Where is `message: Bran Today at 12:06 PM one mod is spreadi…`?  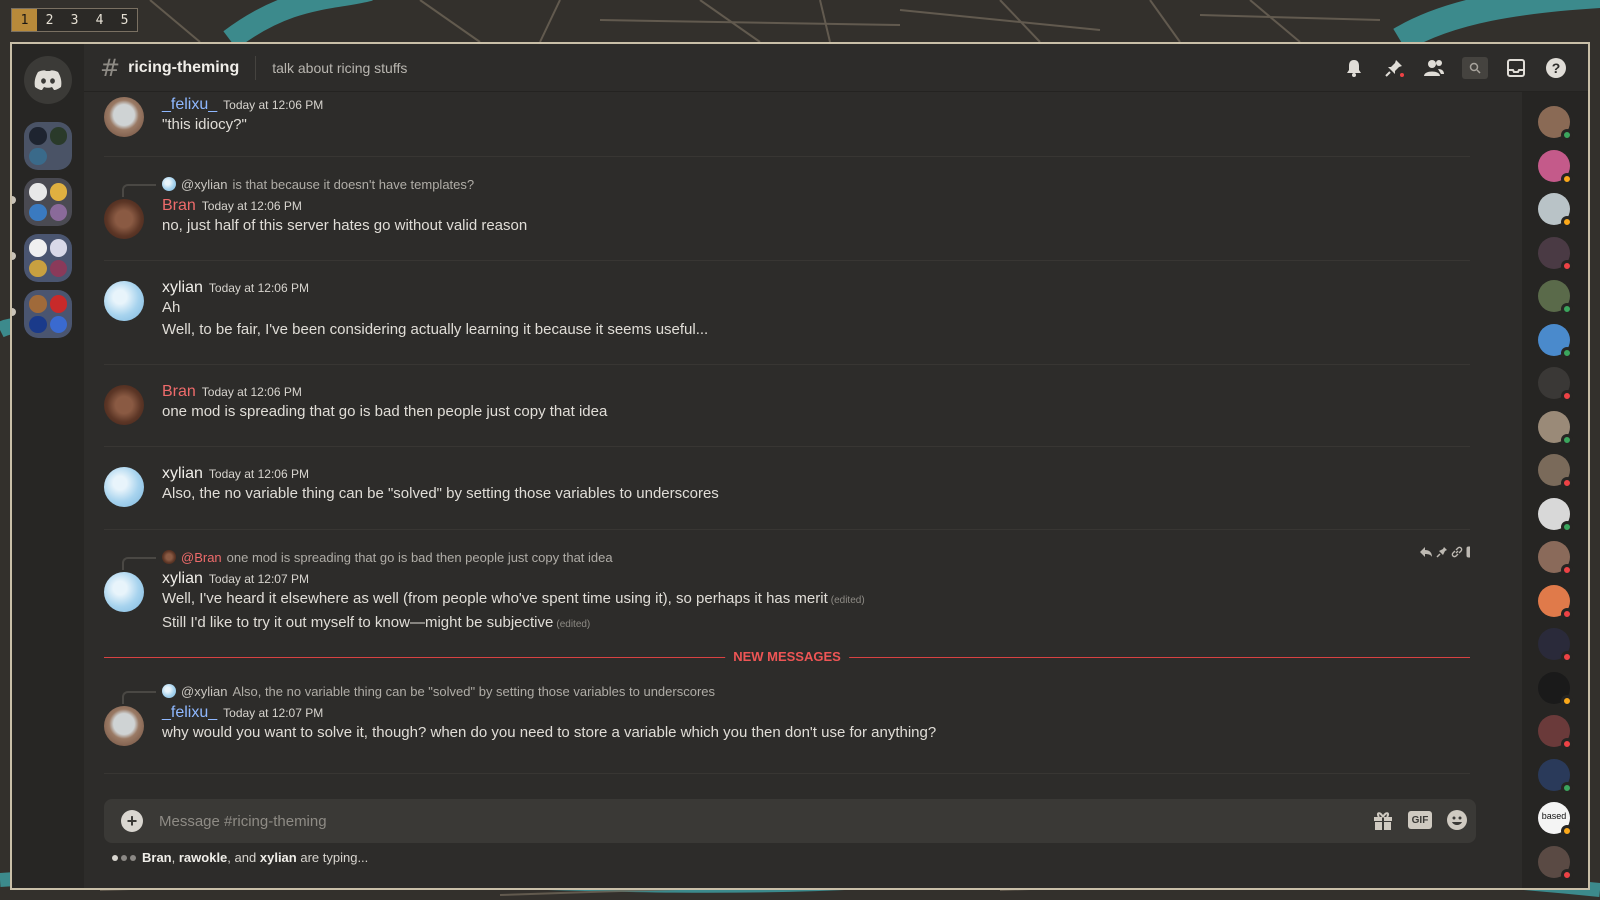
message: Bran Today at 12:06 PM one mod is spreadi… is located at coordinates (787, 406).